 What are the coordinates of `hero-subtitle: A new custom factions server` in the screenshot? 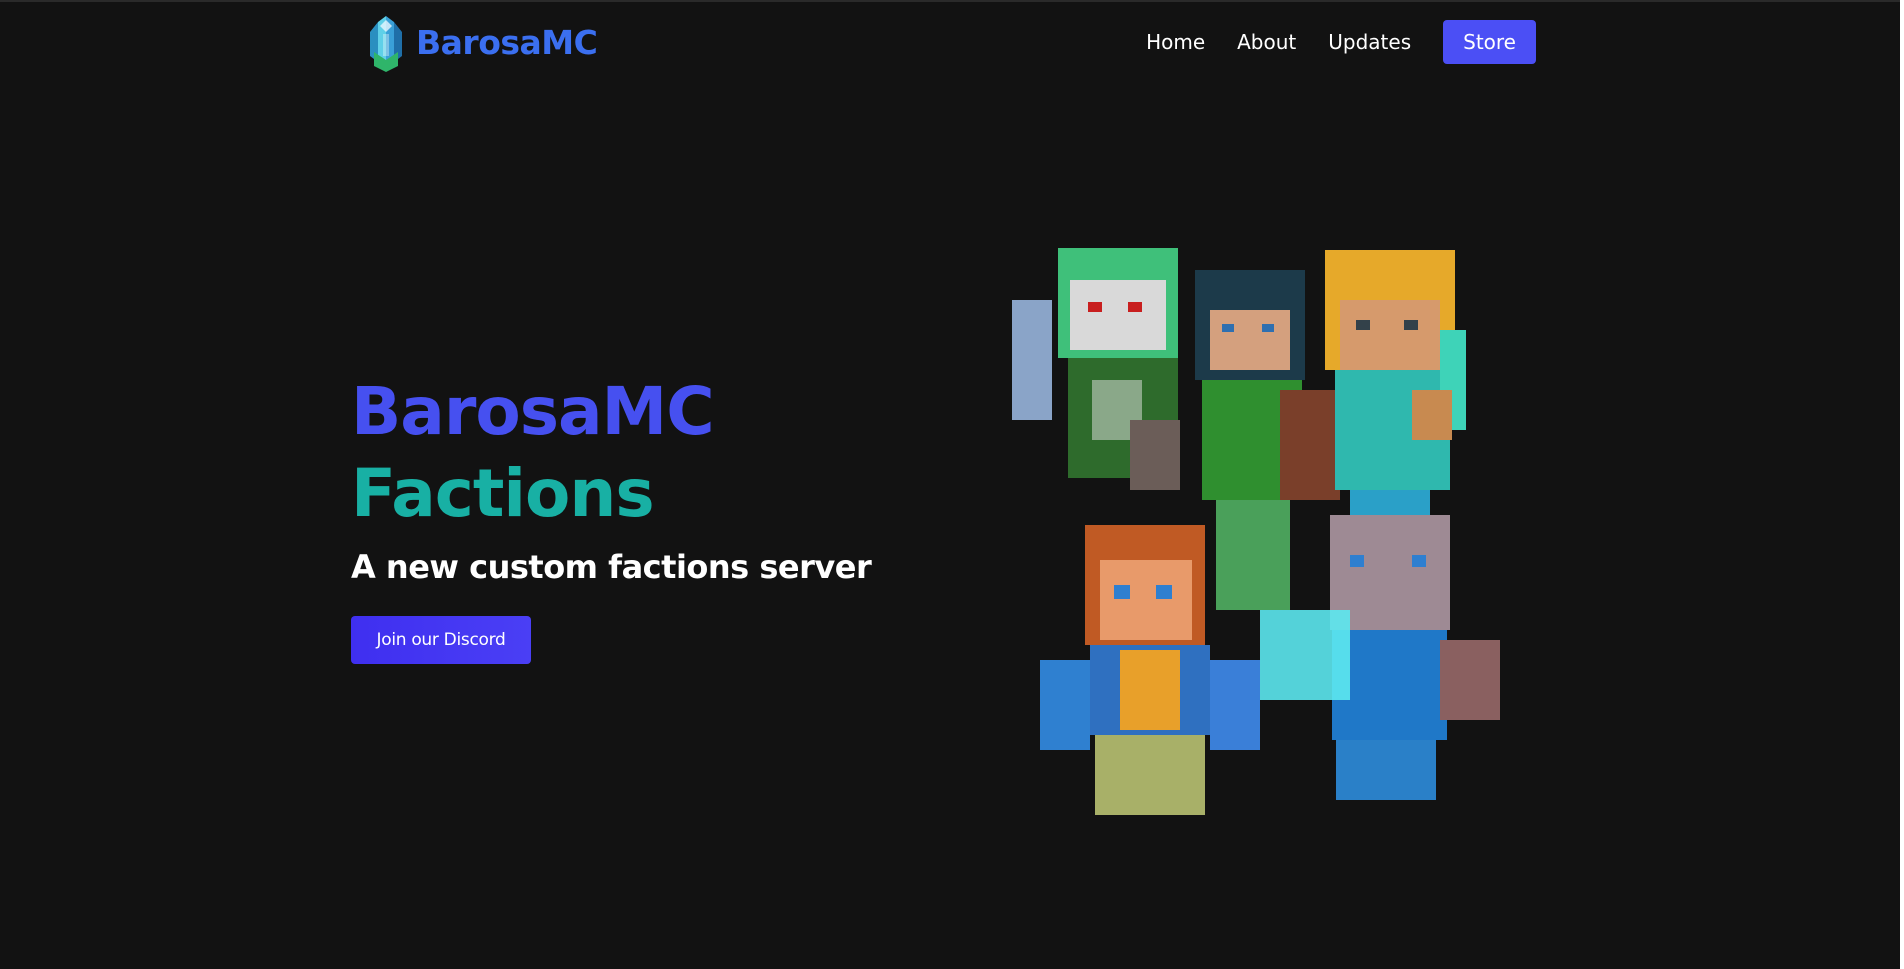 It's located at (611, 567).